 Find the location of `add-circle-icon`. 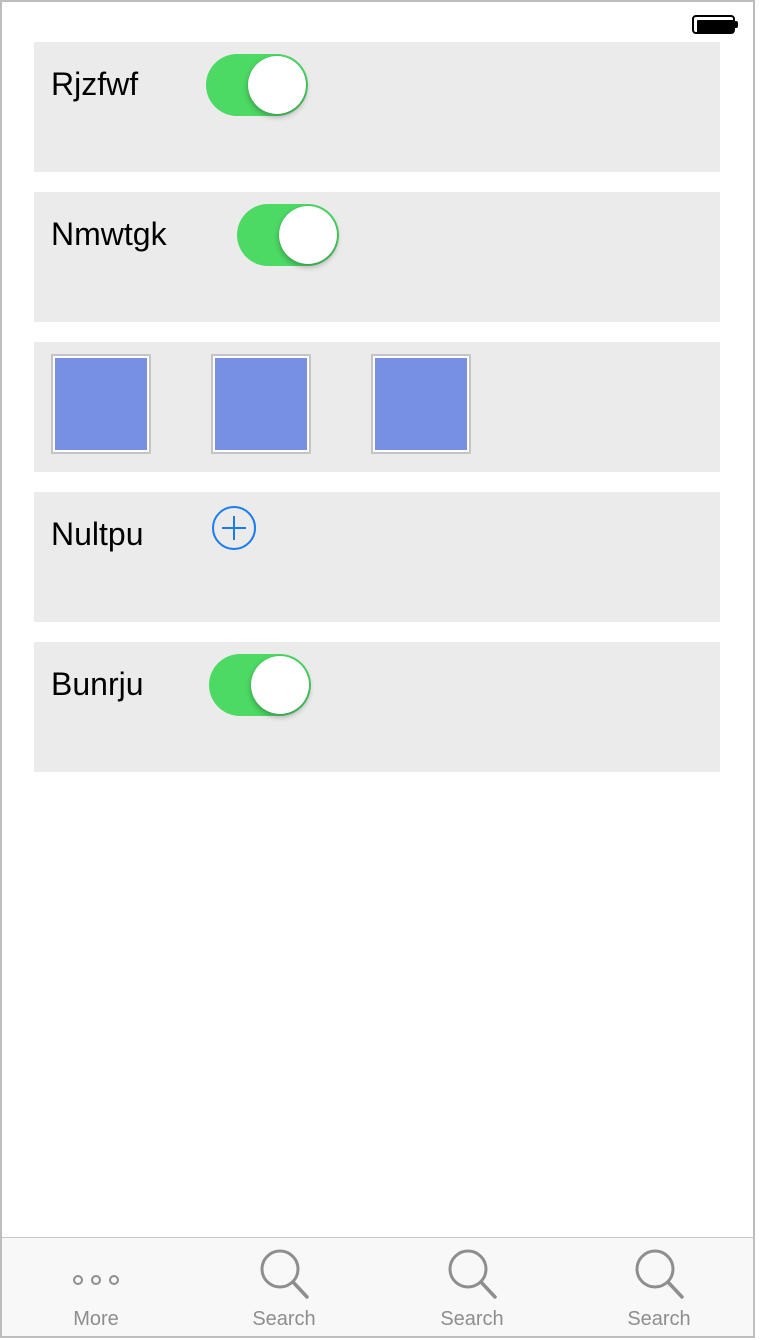

add-circle-icon is located at coordinates (234, 528).